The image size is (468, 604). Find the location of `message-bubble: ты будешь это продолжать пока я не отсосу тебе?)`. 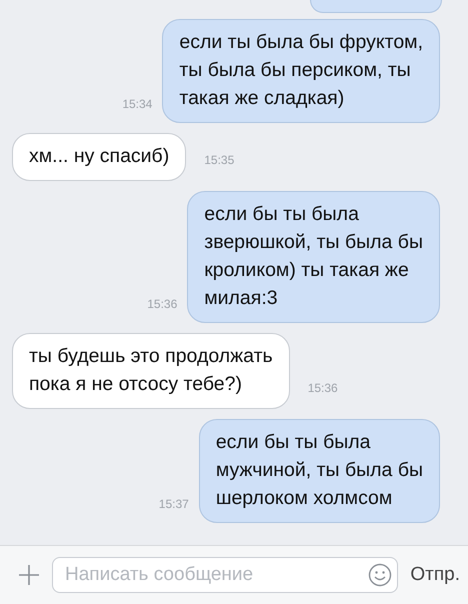

message-bubble: ты будешь это продолжать пока я не отсосу тебе?) is located at coordinates (151, 371).